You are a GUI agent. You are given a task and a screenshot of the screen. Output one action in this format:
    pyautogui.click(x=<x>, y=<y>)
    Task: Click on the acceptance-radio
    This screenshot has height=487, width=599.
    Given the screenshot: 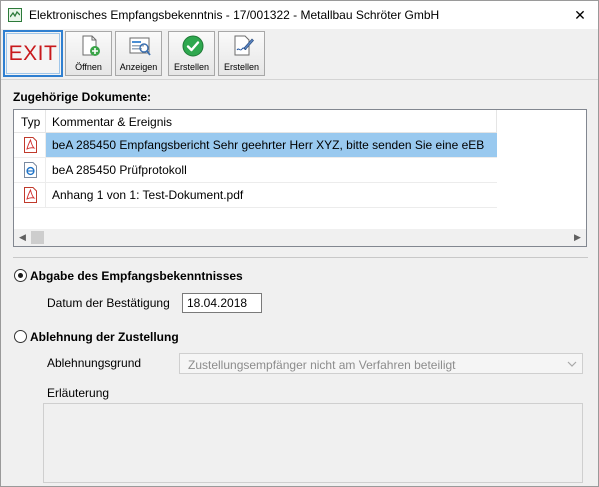 What is the action you would take?
    pyautogui.click(x=20, y=275)
    